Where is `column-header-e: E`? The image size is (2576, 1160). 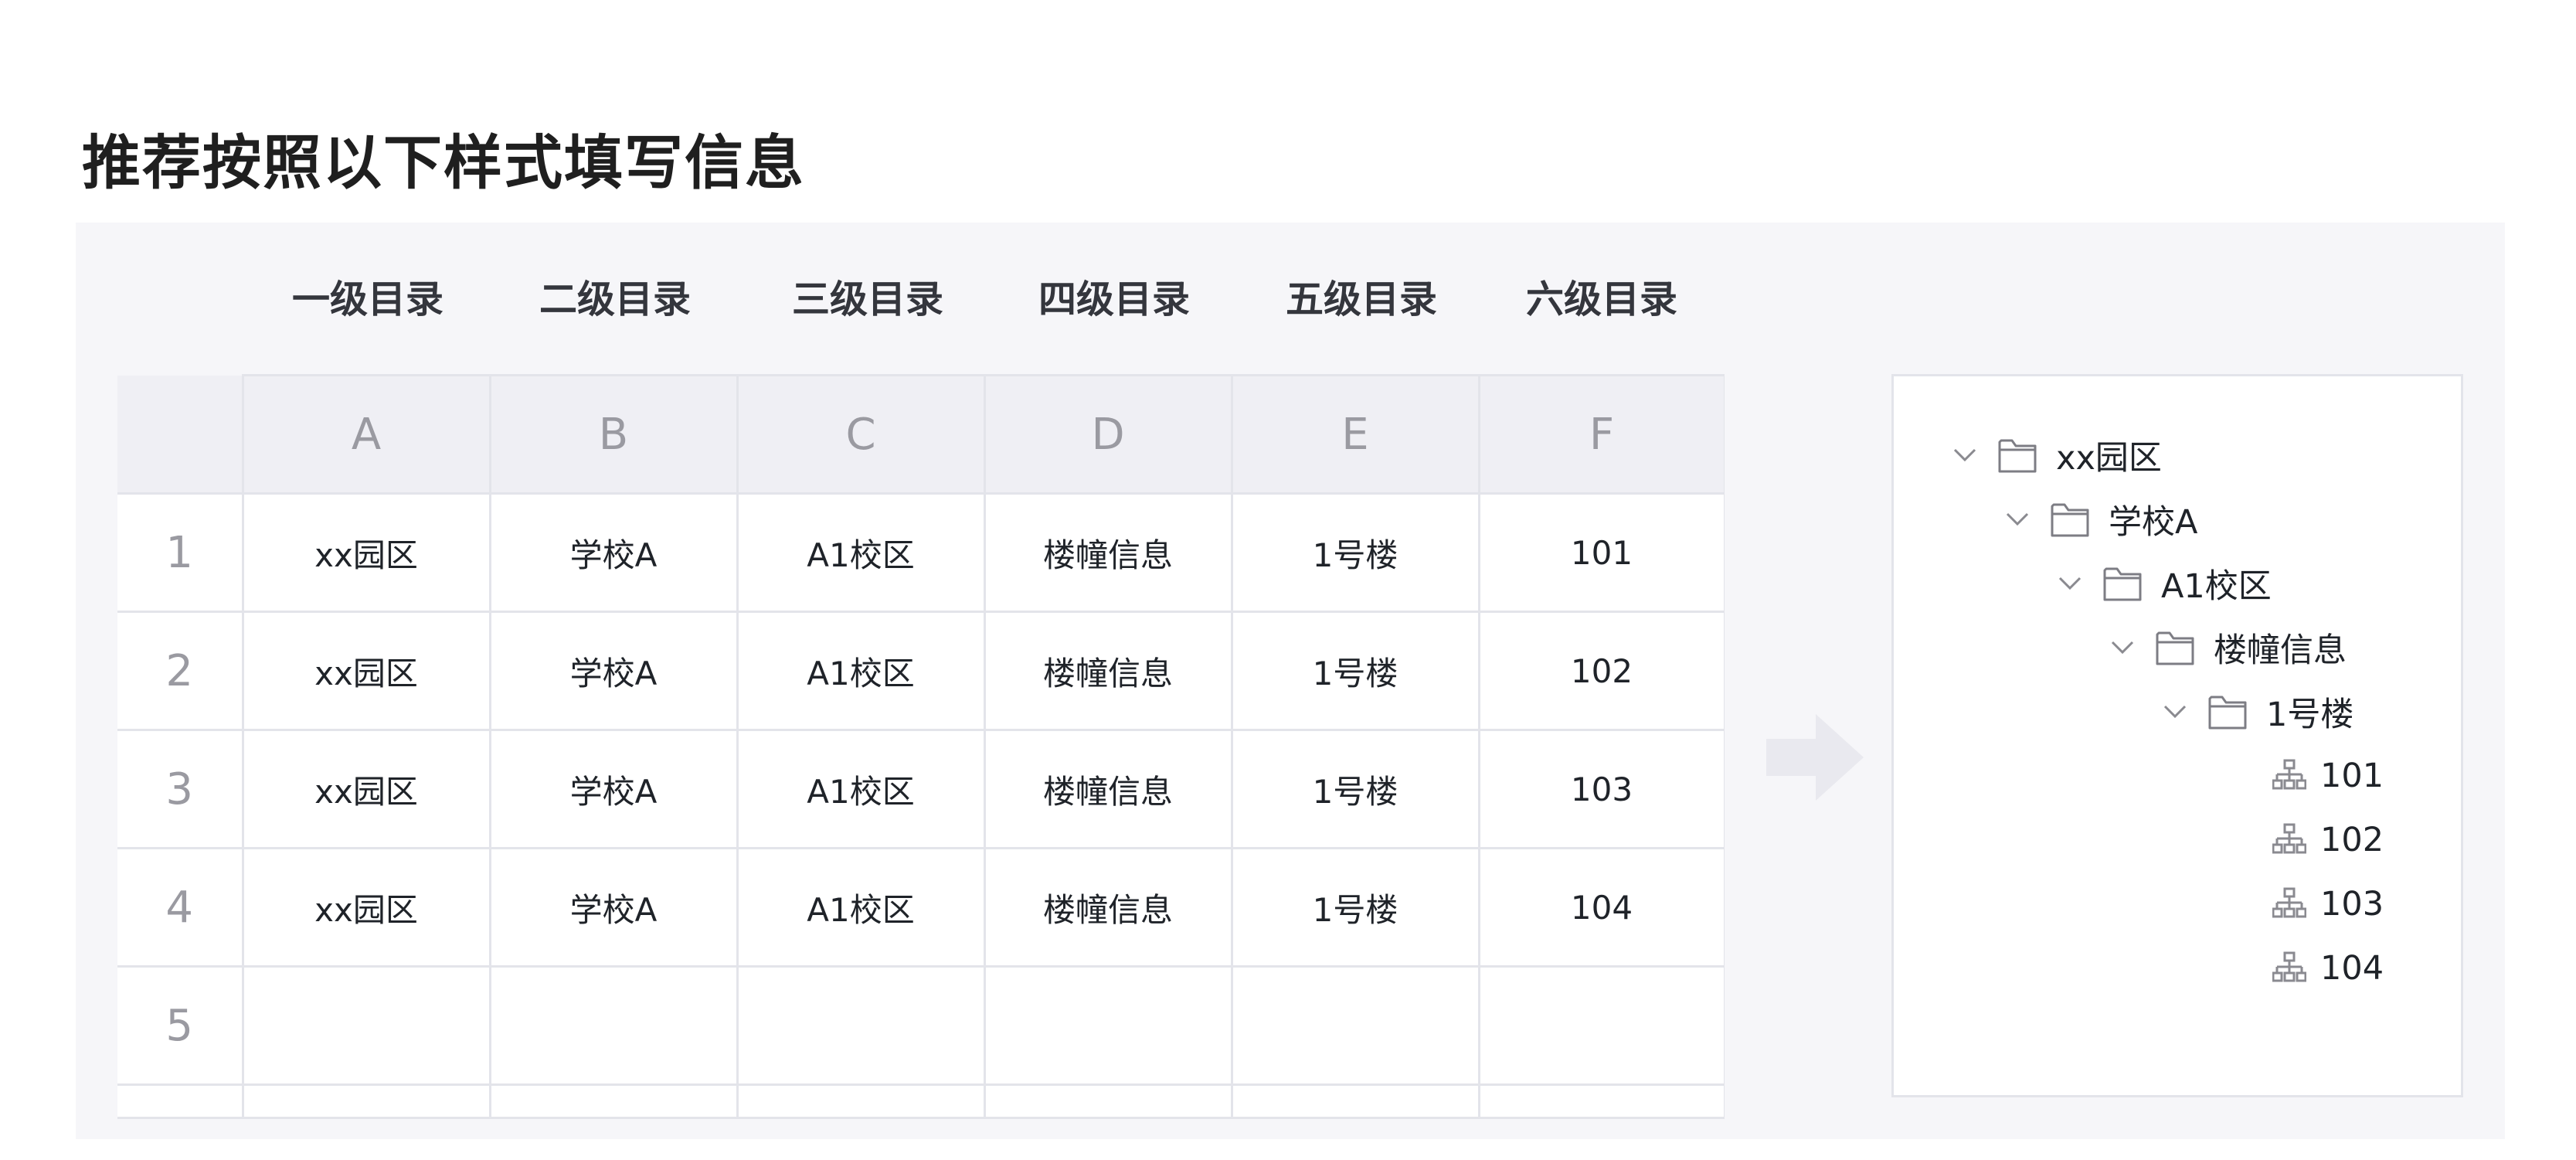 column-header-e: E is located at coordinates (1355, 435).